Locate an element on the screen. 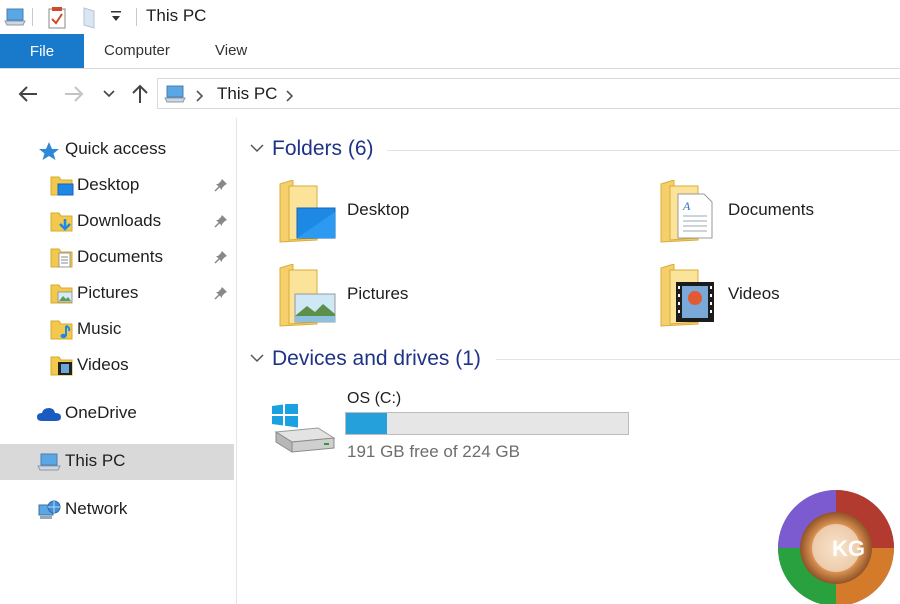  sidebar-item-this-pc: This PC is located at coordinates (117, 462).